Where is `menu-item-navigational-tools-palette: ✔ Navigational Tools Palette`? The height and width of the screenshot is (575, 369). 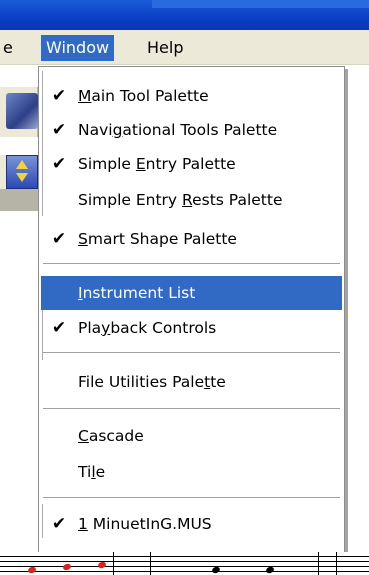
menu-item-navigational-tools-palette: ✔ Navigational Tools Palette is located at coordinates (191, 130).